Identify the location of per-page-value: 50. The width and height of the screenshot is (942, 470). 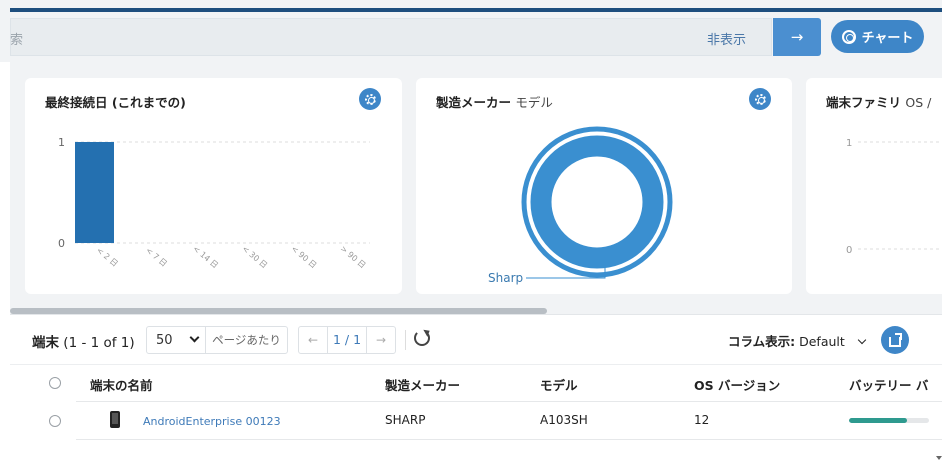
(164, 340).